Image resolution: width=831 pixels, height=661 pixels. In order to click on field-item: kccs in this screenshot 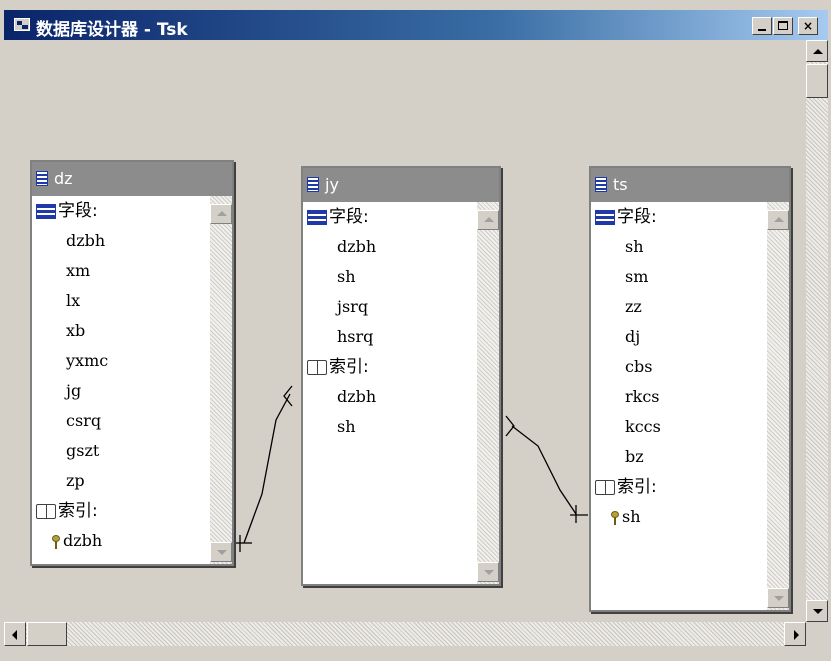, I will do `click(643, 427)`.